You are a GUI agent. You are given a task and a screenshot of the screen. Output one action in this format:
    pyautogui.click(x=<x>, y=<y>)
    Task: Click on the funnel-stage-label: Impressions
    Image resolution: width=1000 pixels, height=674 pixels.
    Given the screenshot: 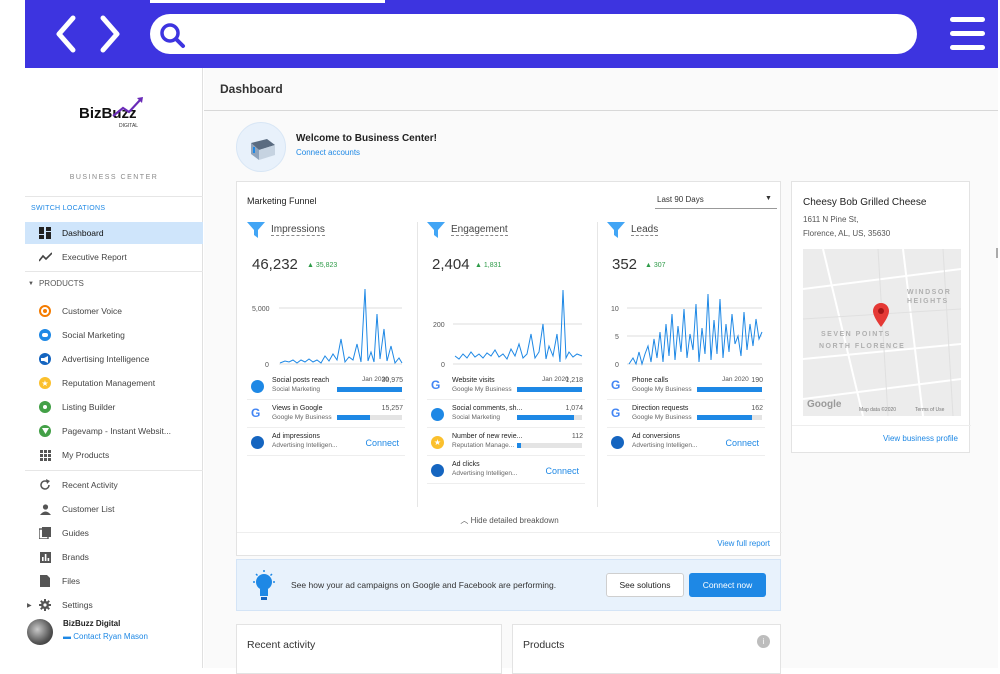 What is the action you would take?
    pyautogui.click(x=298, y=230)
    